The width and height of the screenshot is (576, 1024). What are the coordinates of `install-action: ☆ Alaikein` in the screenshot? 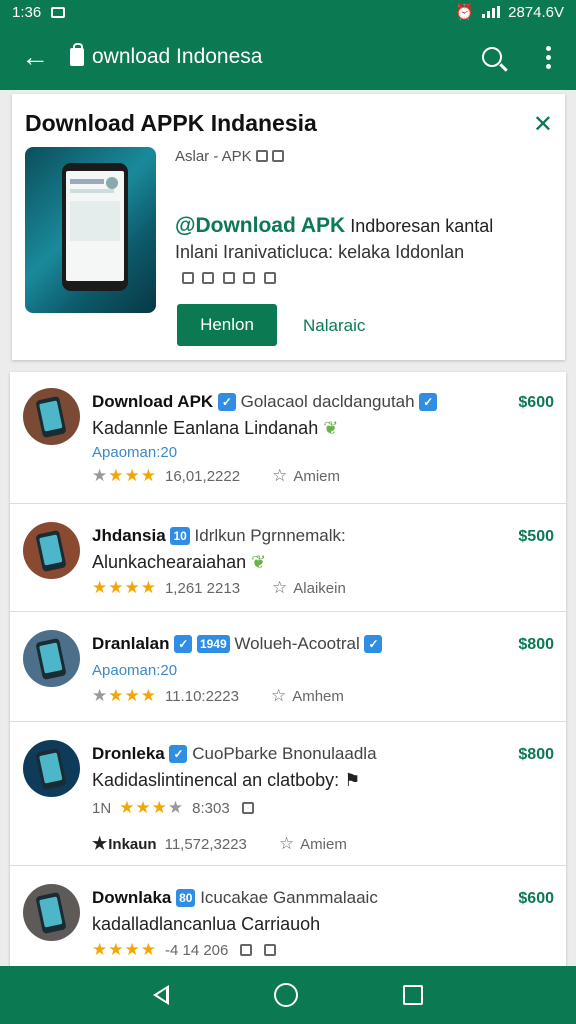 It's located at (309, 588).